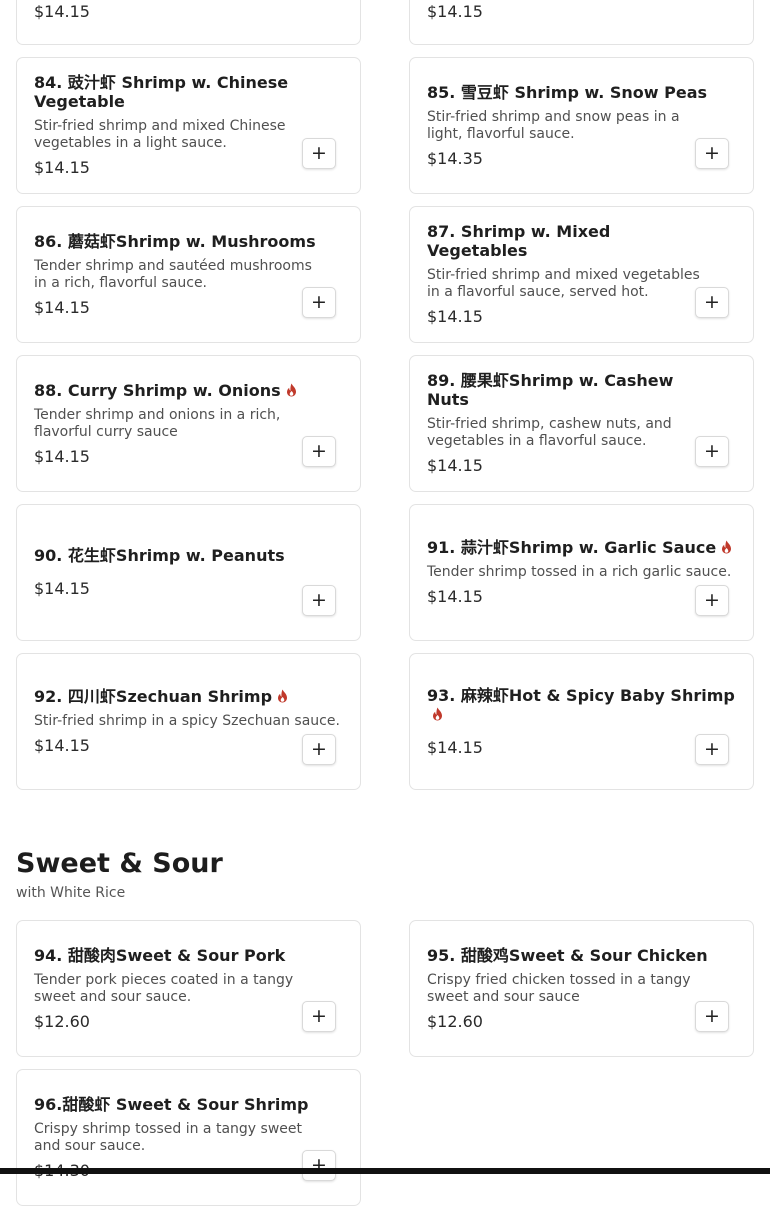 Image resolution: width=770 pixels, height=1206 pixels. What do you see at coordinates (567, 955) in the screenshot?
I see `item-title: 95. 甜酸鸡Sweet & Sour Chicken` at bounding box center [567, 955].